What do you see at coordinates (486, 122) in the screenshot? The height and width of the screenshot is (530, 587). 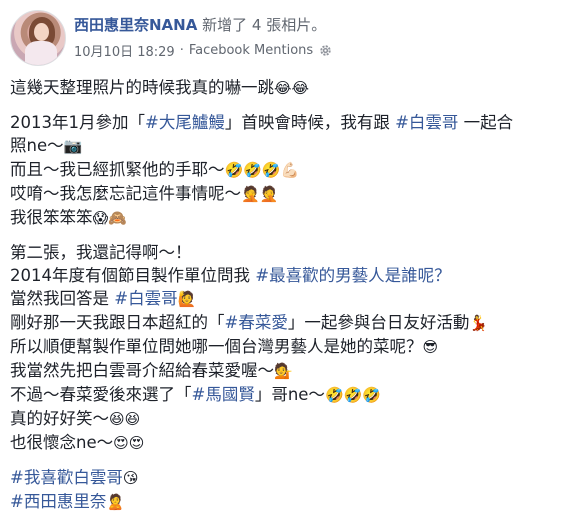 I see `post-text: 一起合` at bounding box center [486, 122].